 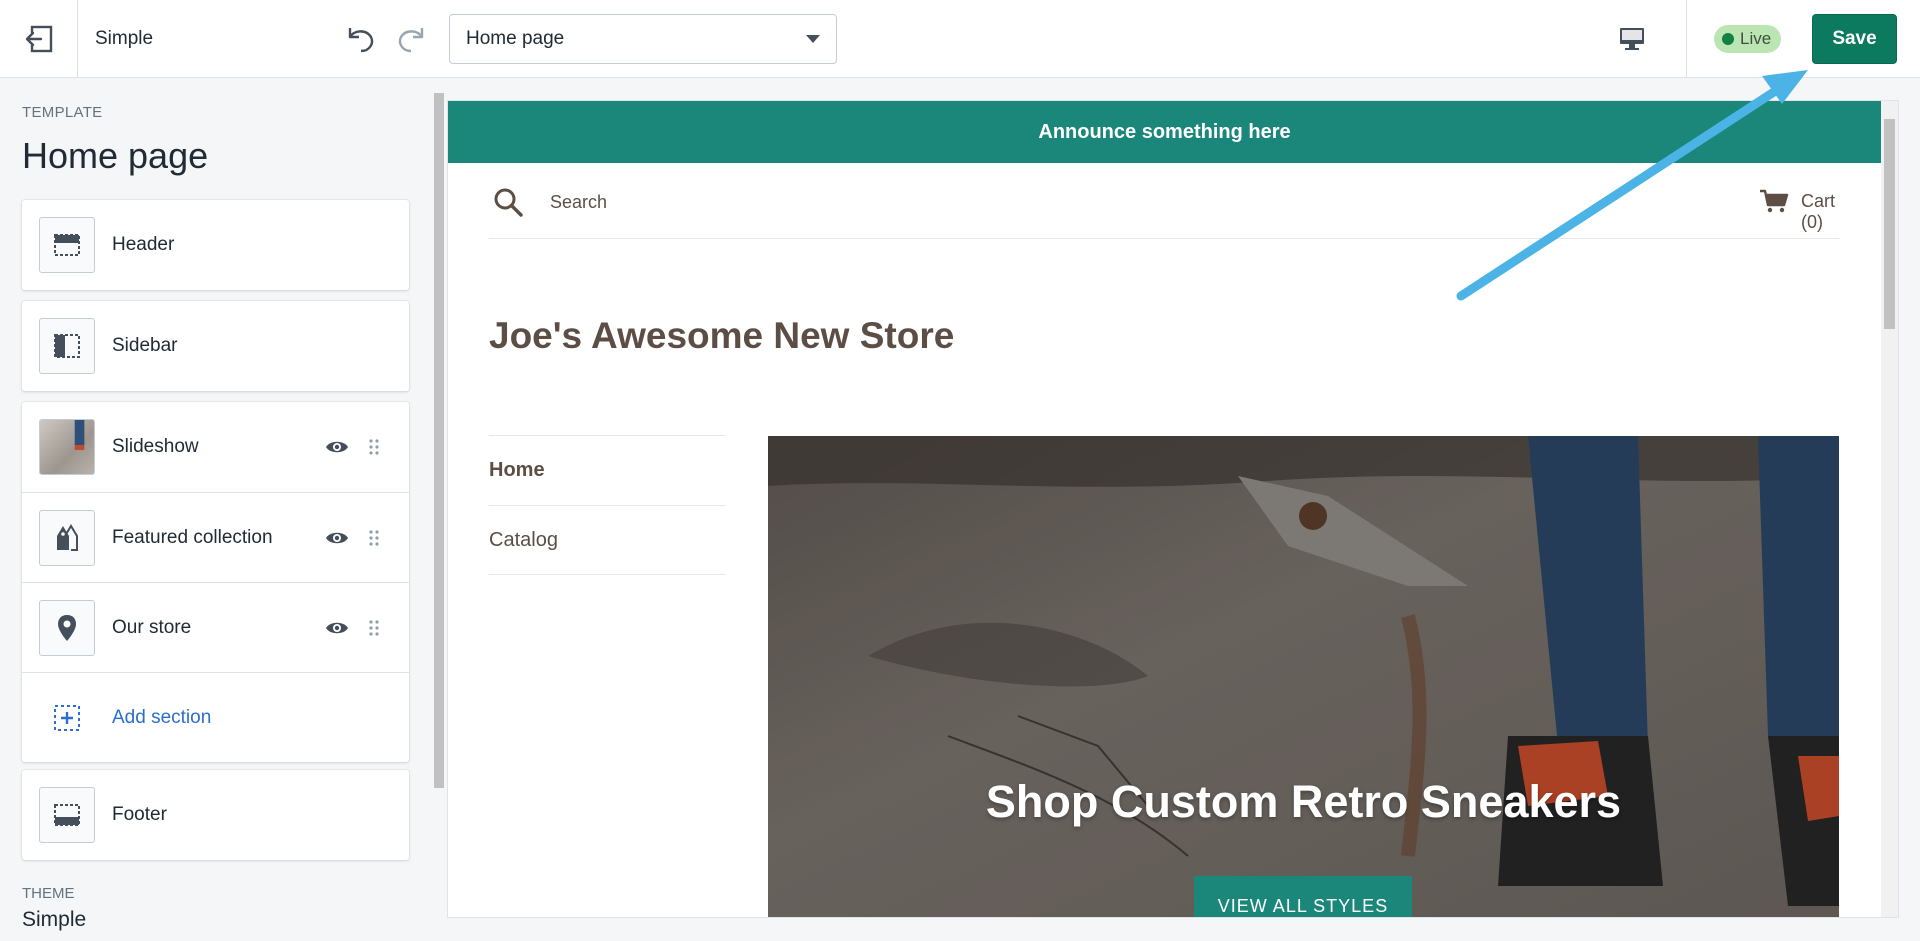 What do you see at coordinates (508, 202) in the screenshot?
I see `search-icon` at bounding box center [508, 202].